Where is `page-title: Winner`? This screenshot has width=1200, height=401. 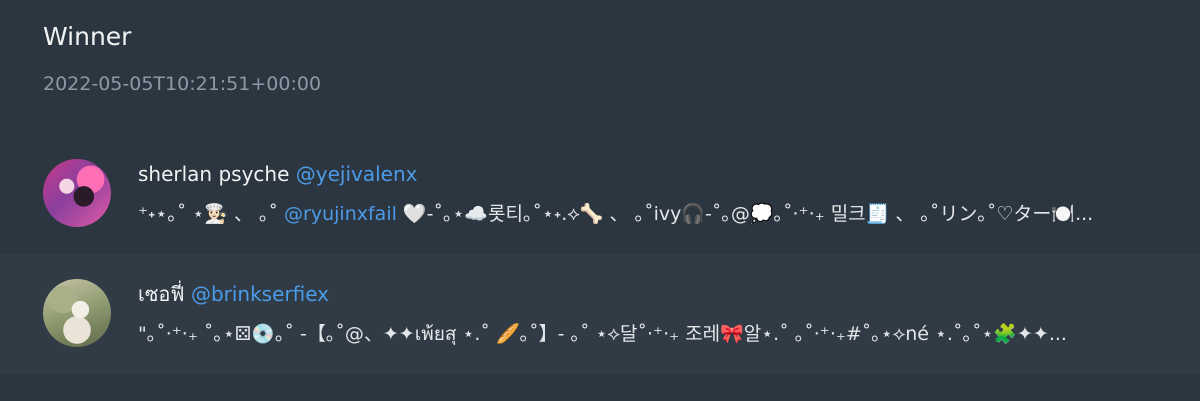 page-title: Winner is located at coordinates (87, 36).